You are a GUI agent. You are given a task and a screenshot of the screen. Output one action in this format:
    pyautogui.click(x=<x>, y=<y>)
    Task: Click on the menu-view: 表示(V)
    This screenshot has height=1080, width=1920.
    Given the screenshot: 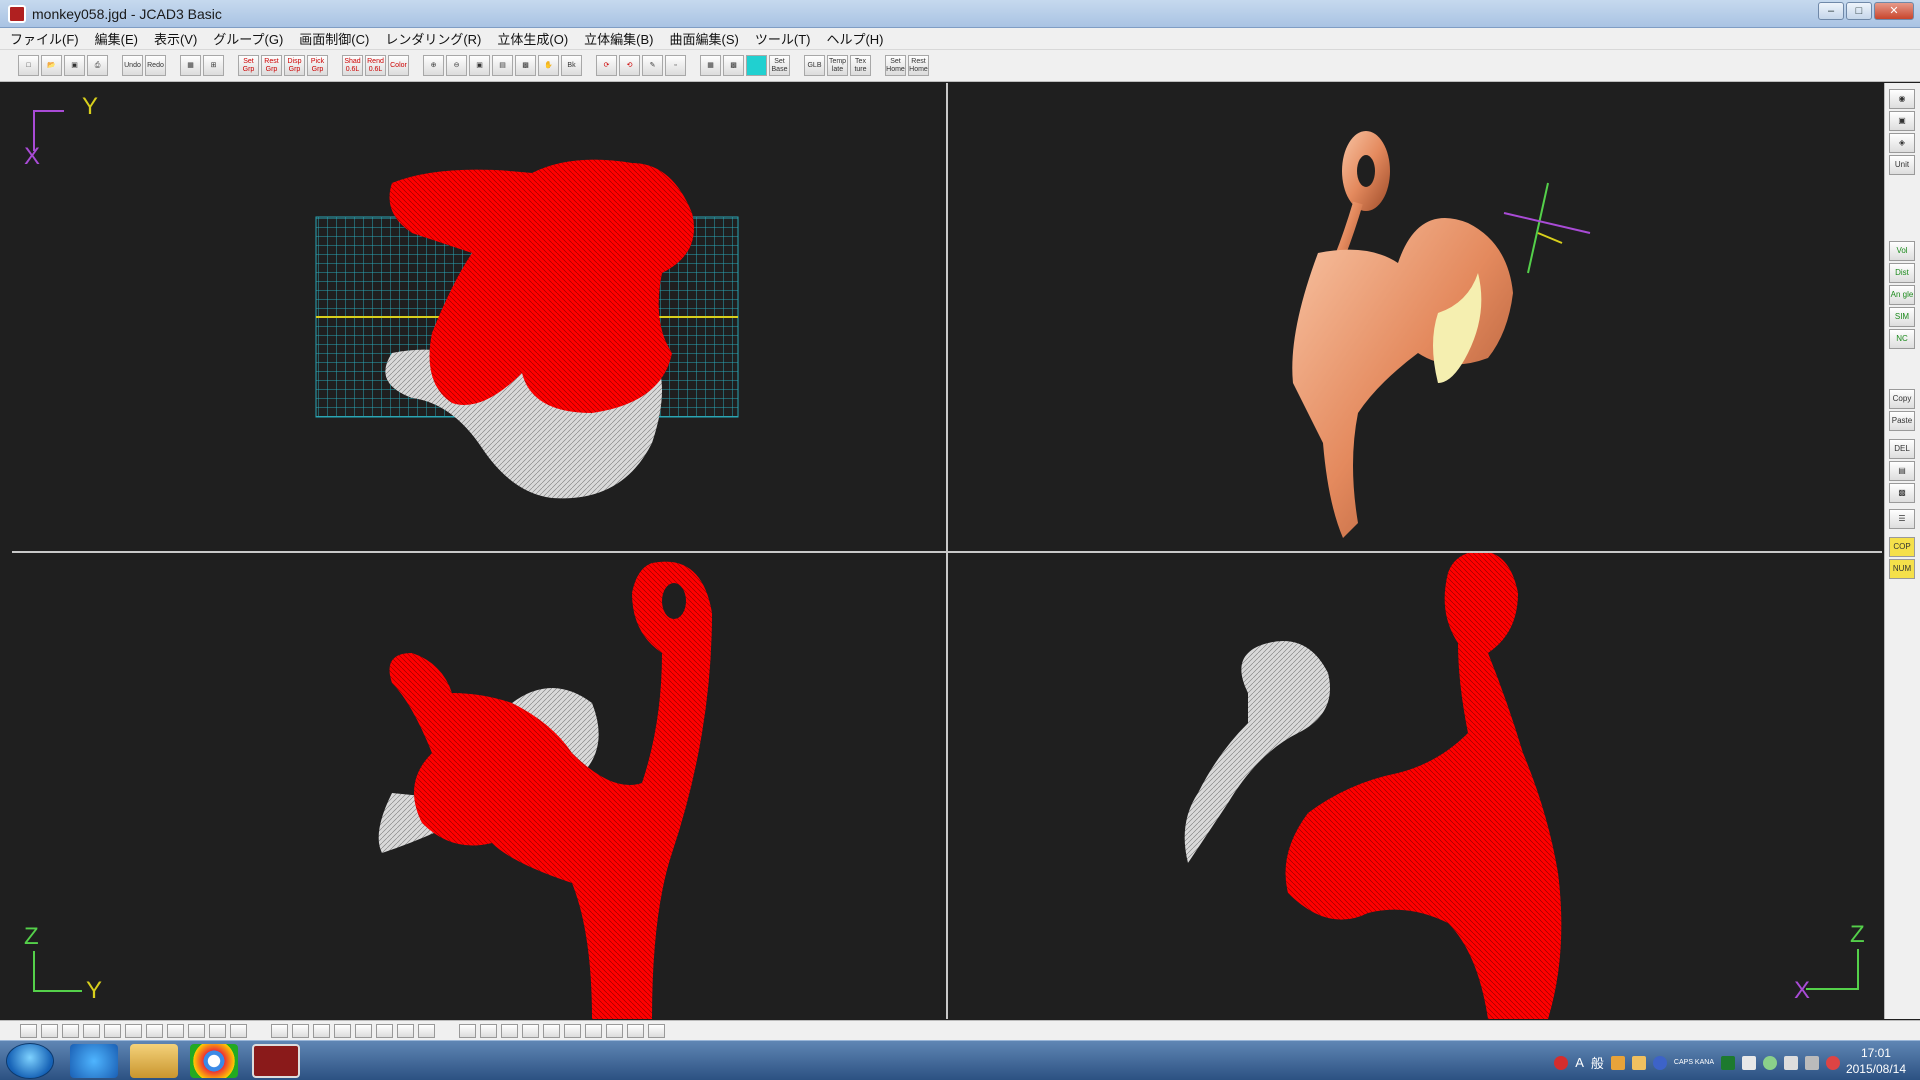 What is the action you would take?
    pyautogui.click(x=175, y=38)
    